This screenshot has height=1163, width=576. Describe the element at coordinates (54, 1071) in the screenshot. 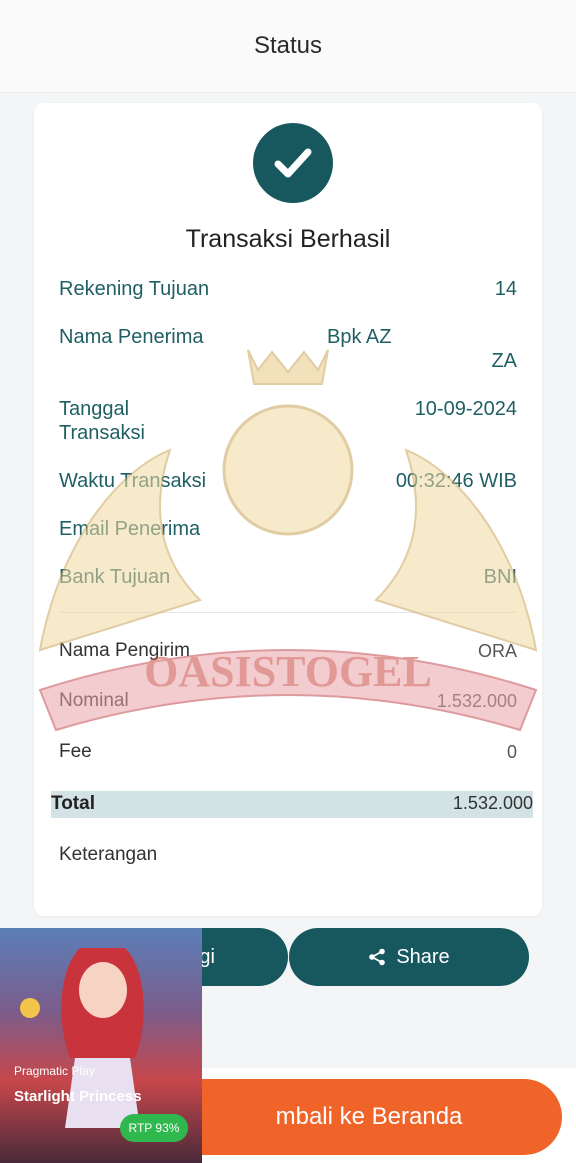

I see `promo-provider: Pragmatic Play` at that location.